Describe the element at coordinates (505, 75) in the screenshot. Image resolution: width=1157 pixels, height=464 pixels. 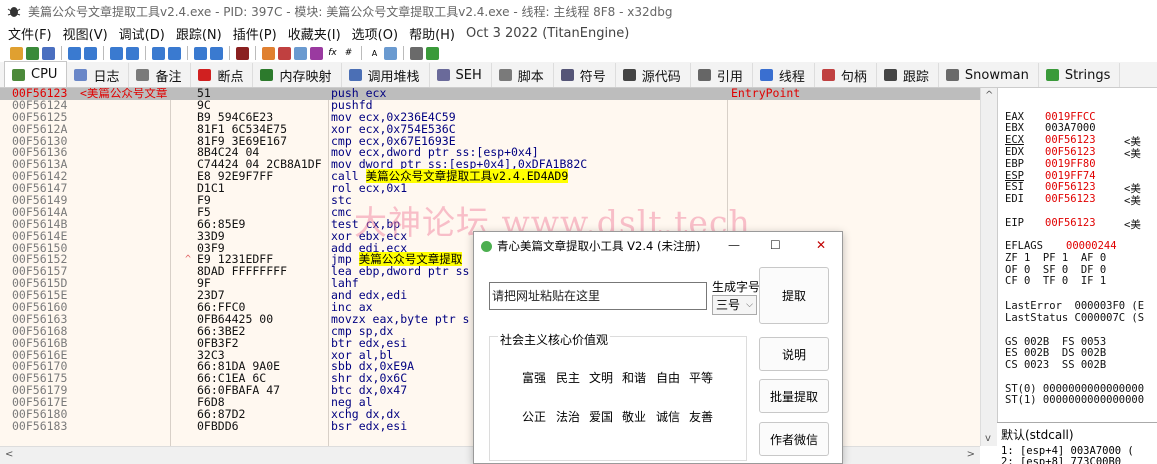
I see `script-icon` at that location.